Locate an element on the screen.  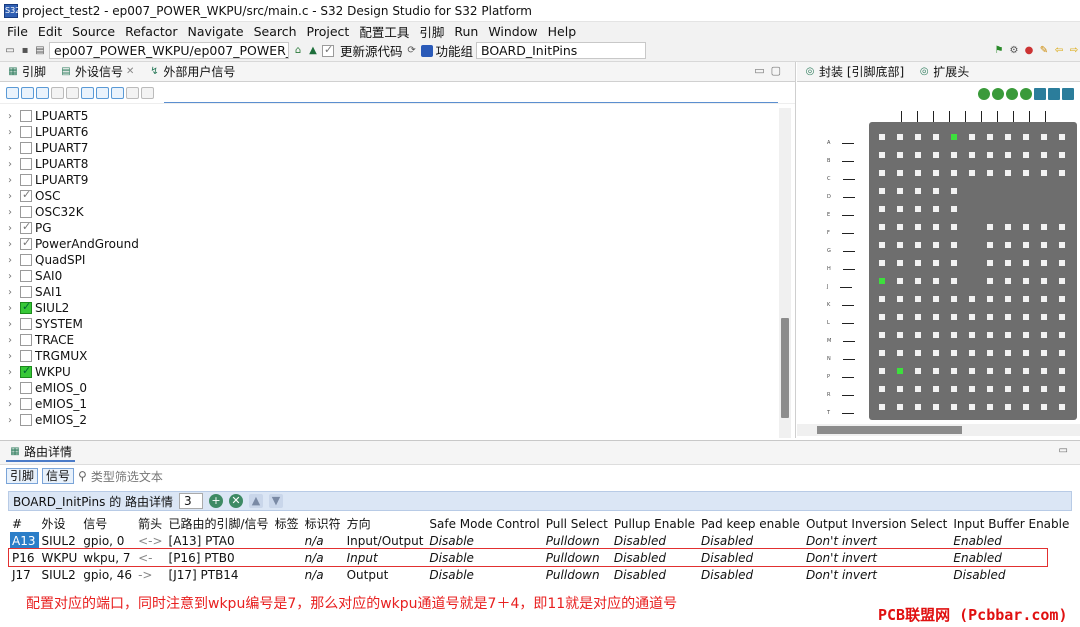
minimize-maximize-icons: ▭▢ is located at coordinates (770, 70).